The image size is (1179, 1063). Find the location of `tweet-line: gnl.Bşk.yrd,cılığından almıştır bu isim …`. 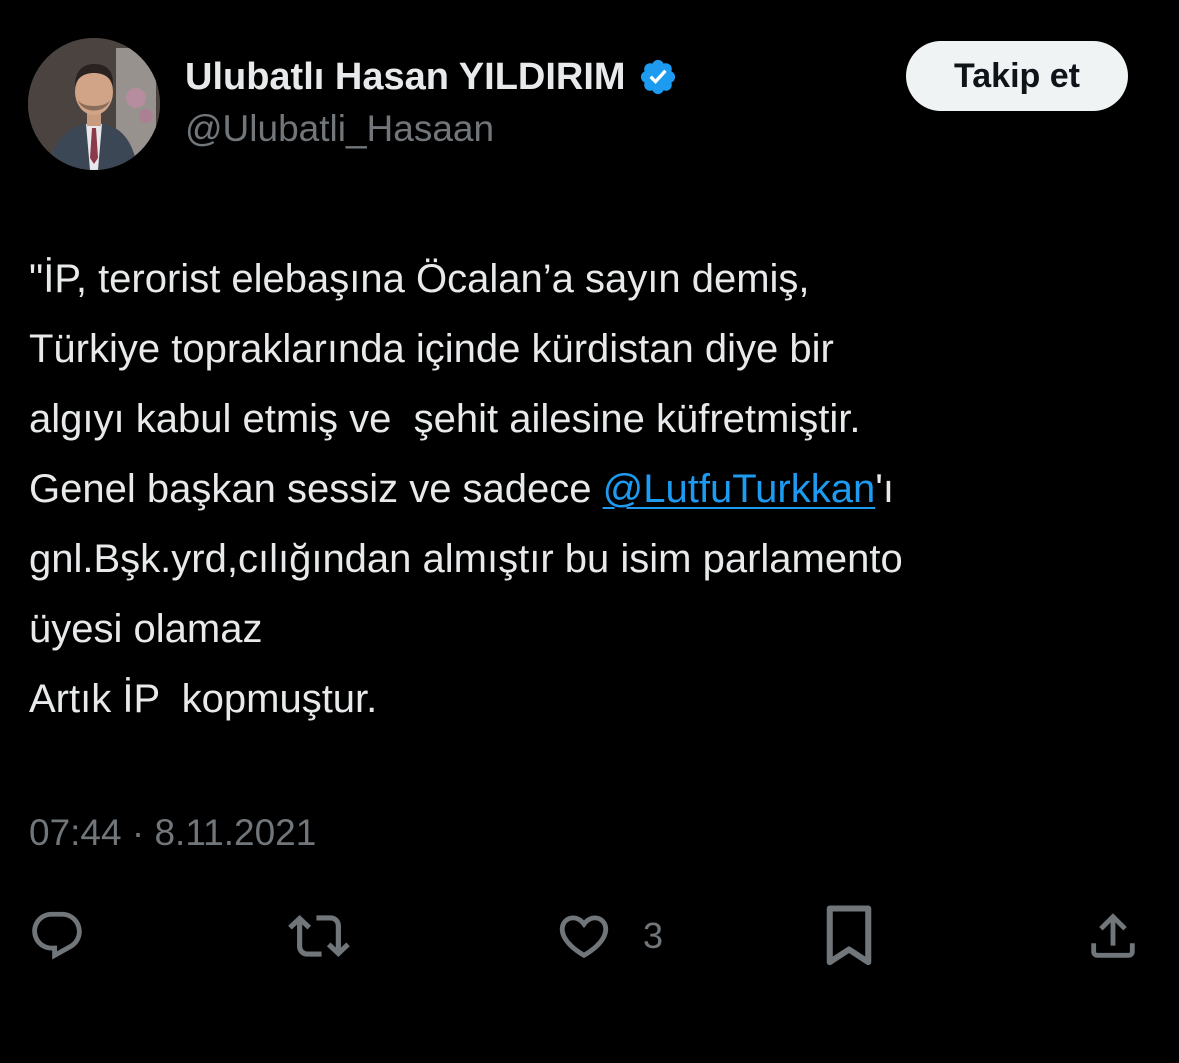

tweet-line: gnl.Bşk.yrd,cılığından almıştır bu isim … is located at coordinates (466, 559).